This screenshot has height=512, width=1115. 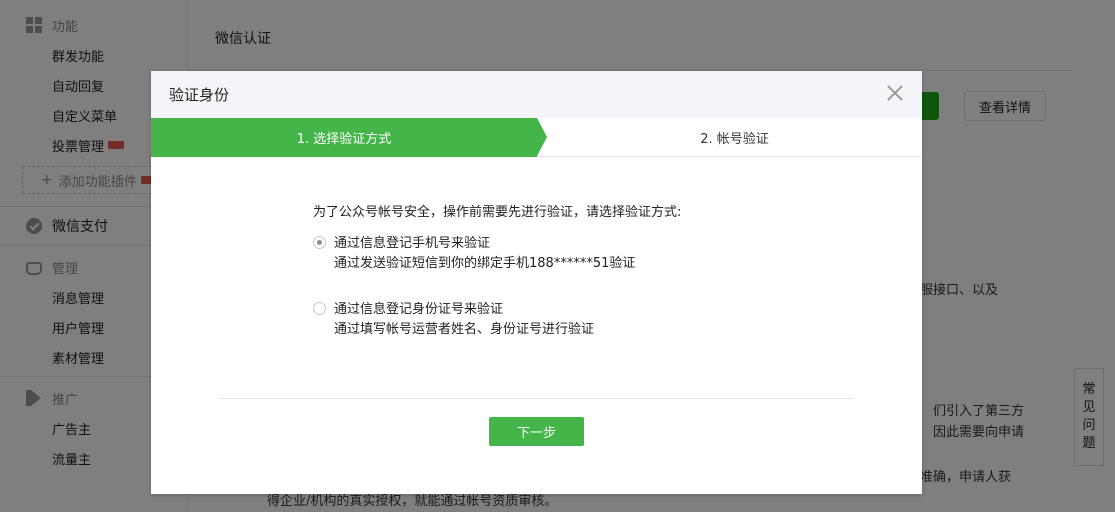 What do you see at coordinates (199, 95) in the screenshot?
I see `dialog-title: 验证身份` at bounding box center [199, 95].